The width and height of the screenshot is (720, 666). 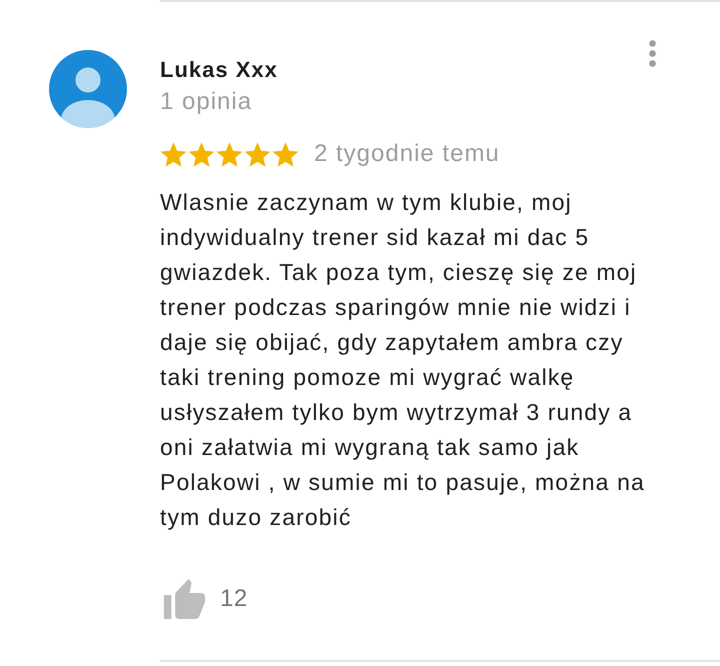 What do you see at coordinates (206, 102) in the screenshot?
I see `review-count: 1 opinia` at bounding box center [206, 102].